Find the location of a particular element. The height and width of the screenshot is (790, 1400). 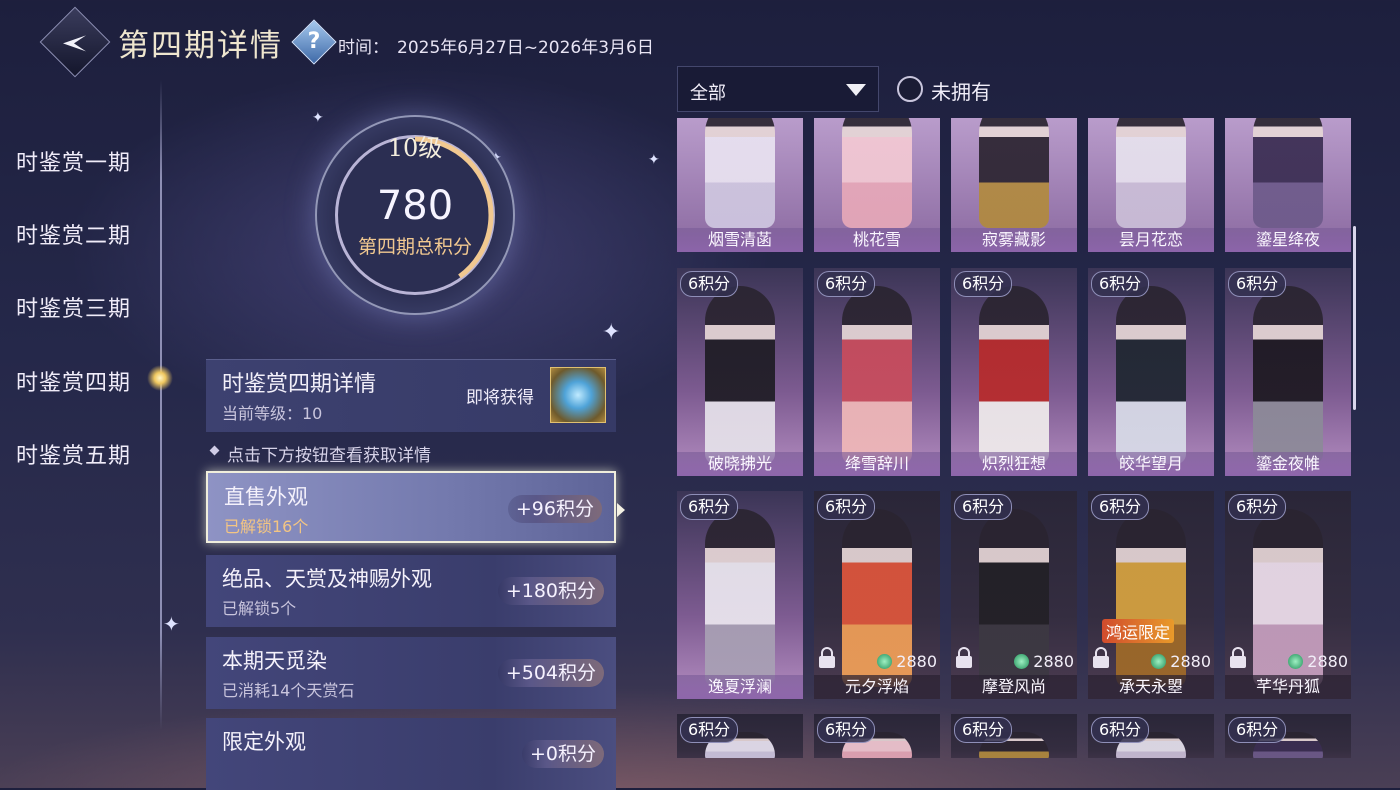

sidebar-item-period-3: 时鉴赏三期 is located at coordinates (73, 307).